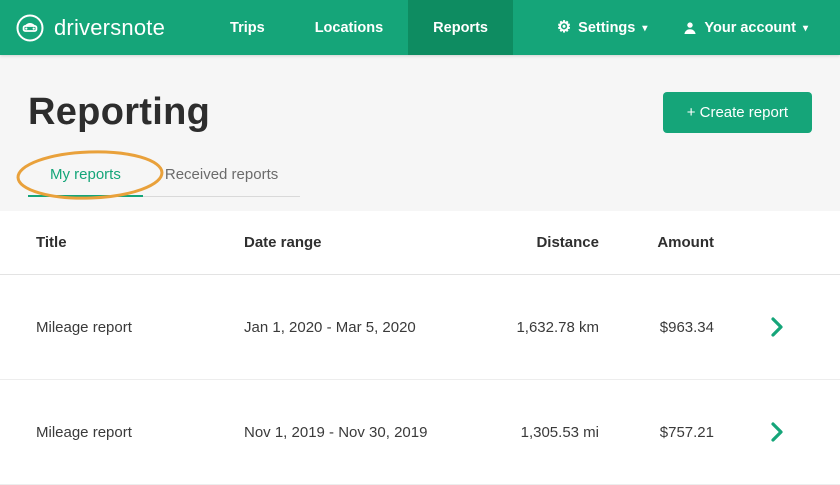 This screenshot has width=840, height=485. I want to click on nav-item-trips: Trips, so click(247, 27).